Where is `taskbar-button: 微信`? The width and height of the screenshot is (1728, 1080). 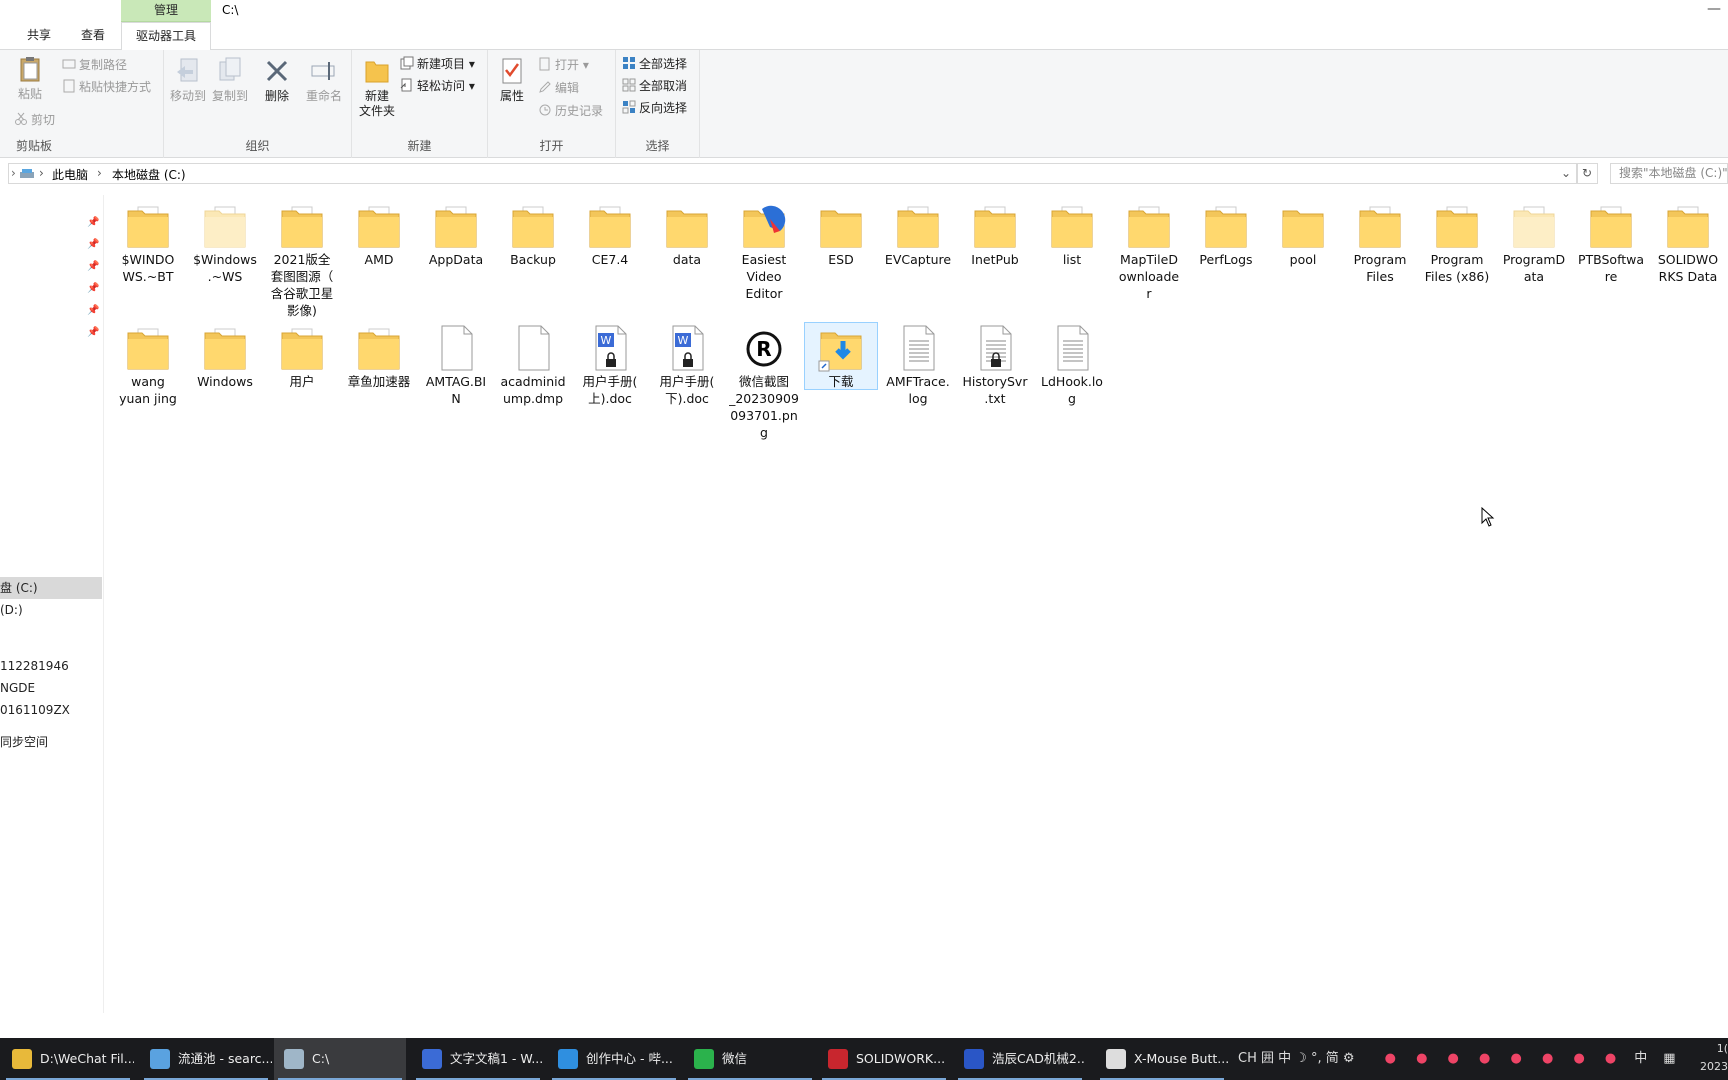 taskbar-button: 微信 is located at coordinates (750, 1059).